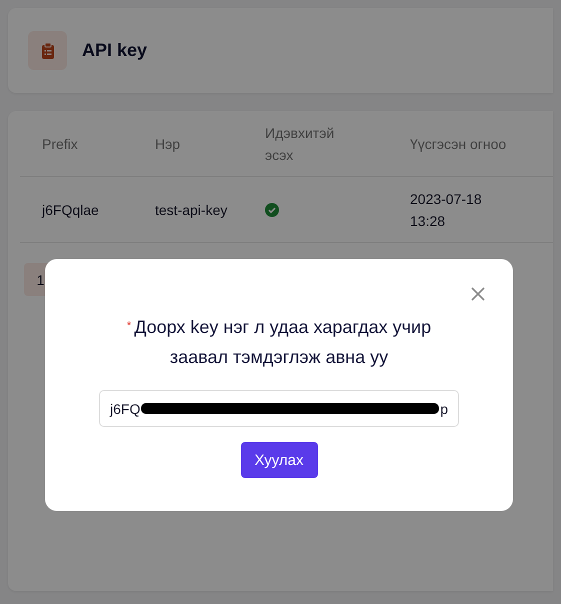 This screenshot has height=604, width=561. I want to click on page-title: API key, so click(115, 50).